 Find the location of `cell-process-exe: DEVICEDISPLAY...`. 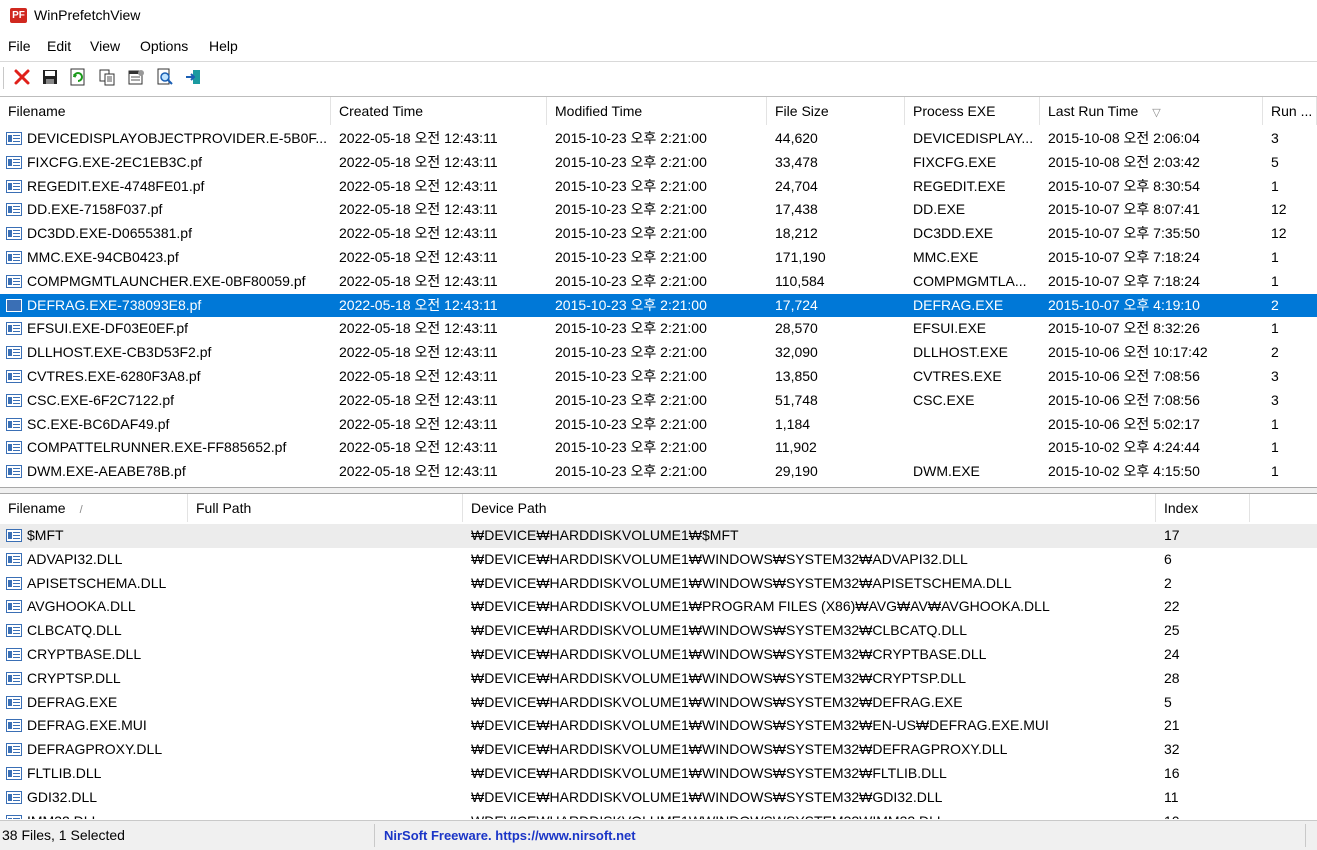

cell-process-exe: DEVICEDISPLAY... is located at coordinates (973, 138).